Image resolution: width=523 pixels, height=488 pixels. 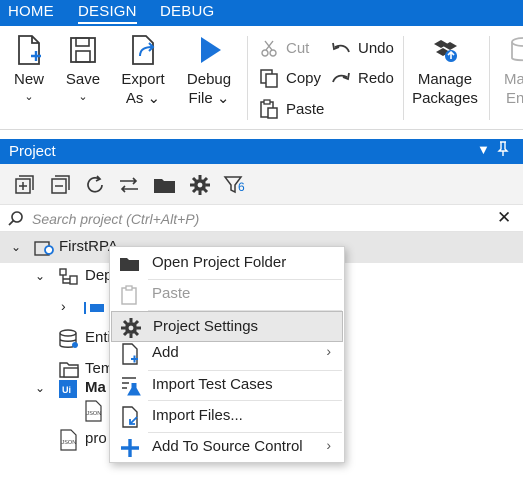 What do you see at coordinates (83, 79) in the screenshot?
I see `save-label: Save` at bounding box center [83, 79].